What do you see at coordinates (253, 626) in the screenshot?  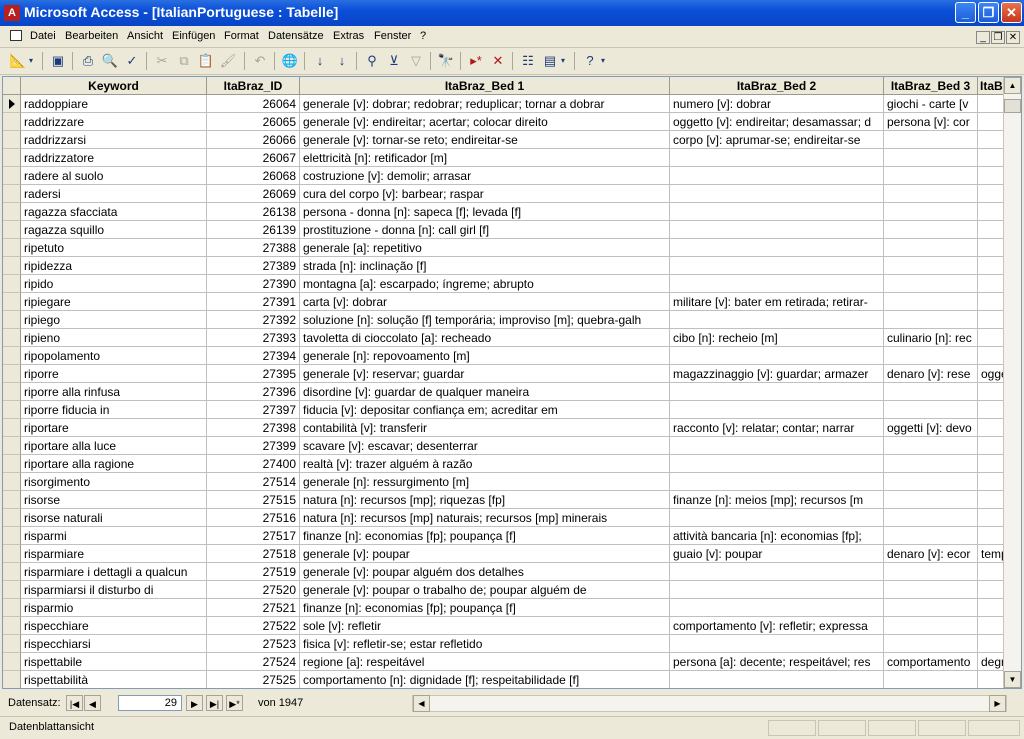 I see `id-cell: 27522` at bounding box center [253, 626].